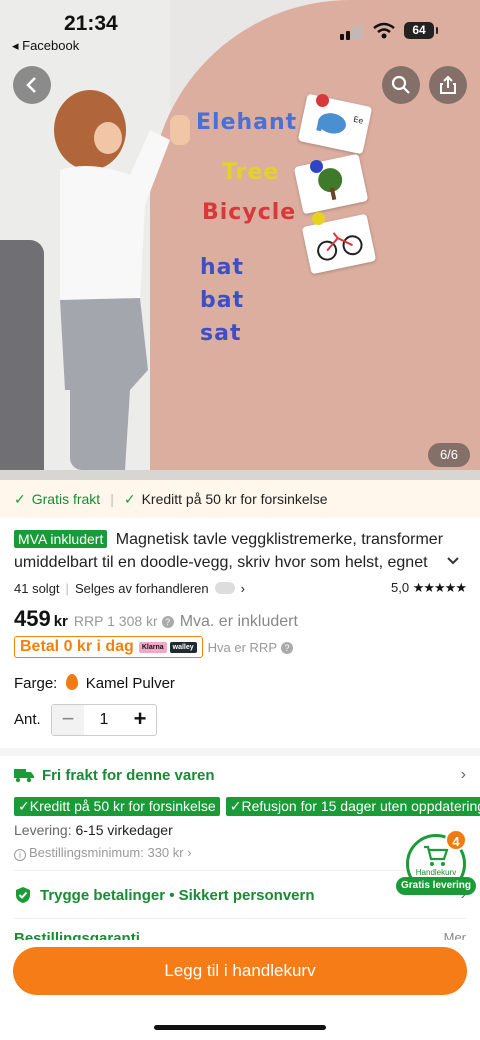 The height and width of the screenshot is (1040, 480). Describe the element at coordinates (322, 100) in the screenshot. I see `magnet-red` at that location.